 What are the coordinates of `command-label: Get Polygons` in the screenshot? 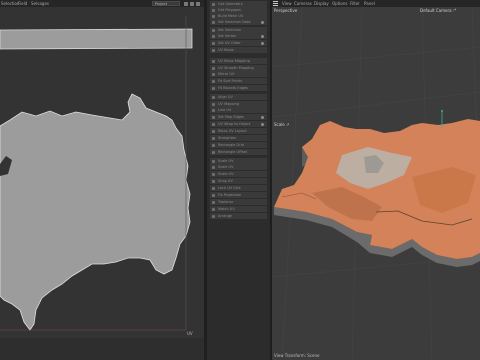 It's located at (229, 10).